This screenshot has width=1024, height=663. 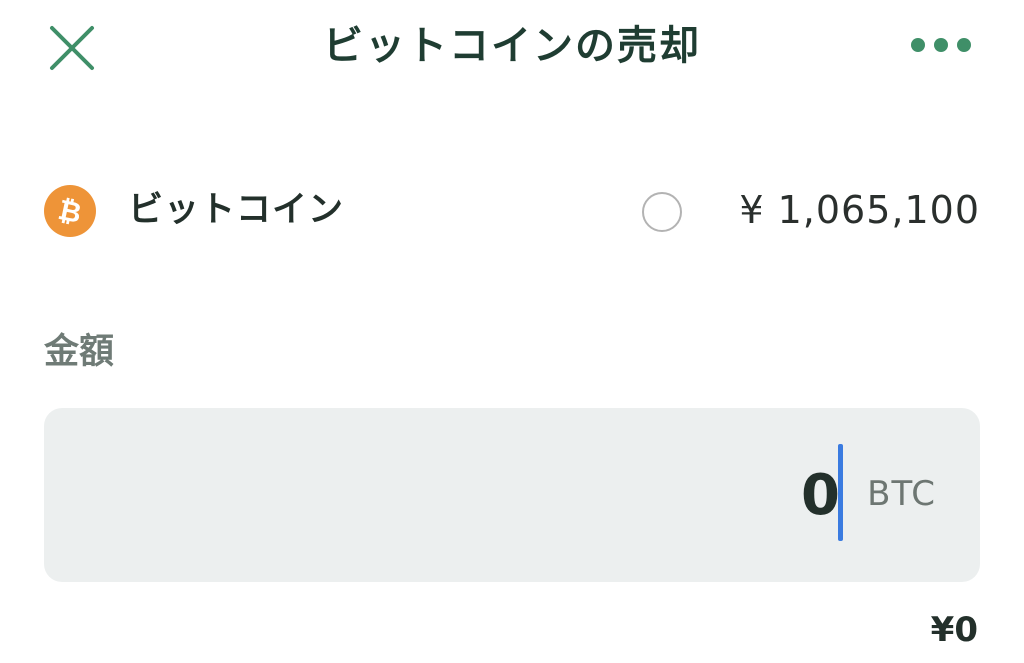 What do you see at coordinates (954, 630) in the screenshot?
I see `jpy-equivalent-value: ¥0` at bounding box center [954, 630].